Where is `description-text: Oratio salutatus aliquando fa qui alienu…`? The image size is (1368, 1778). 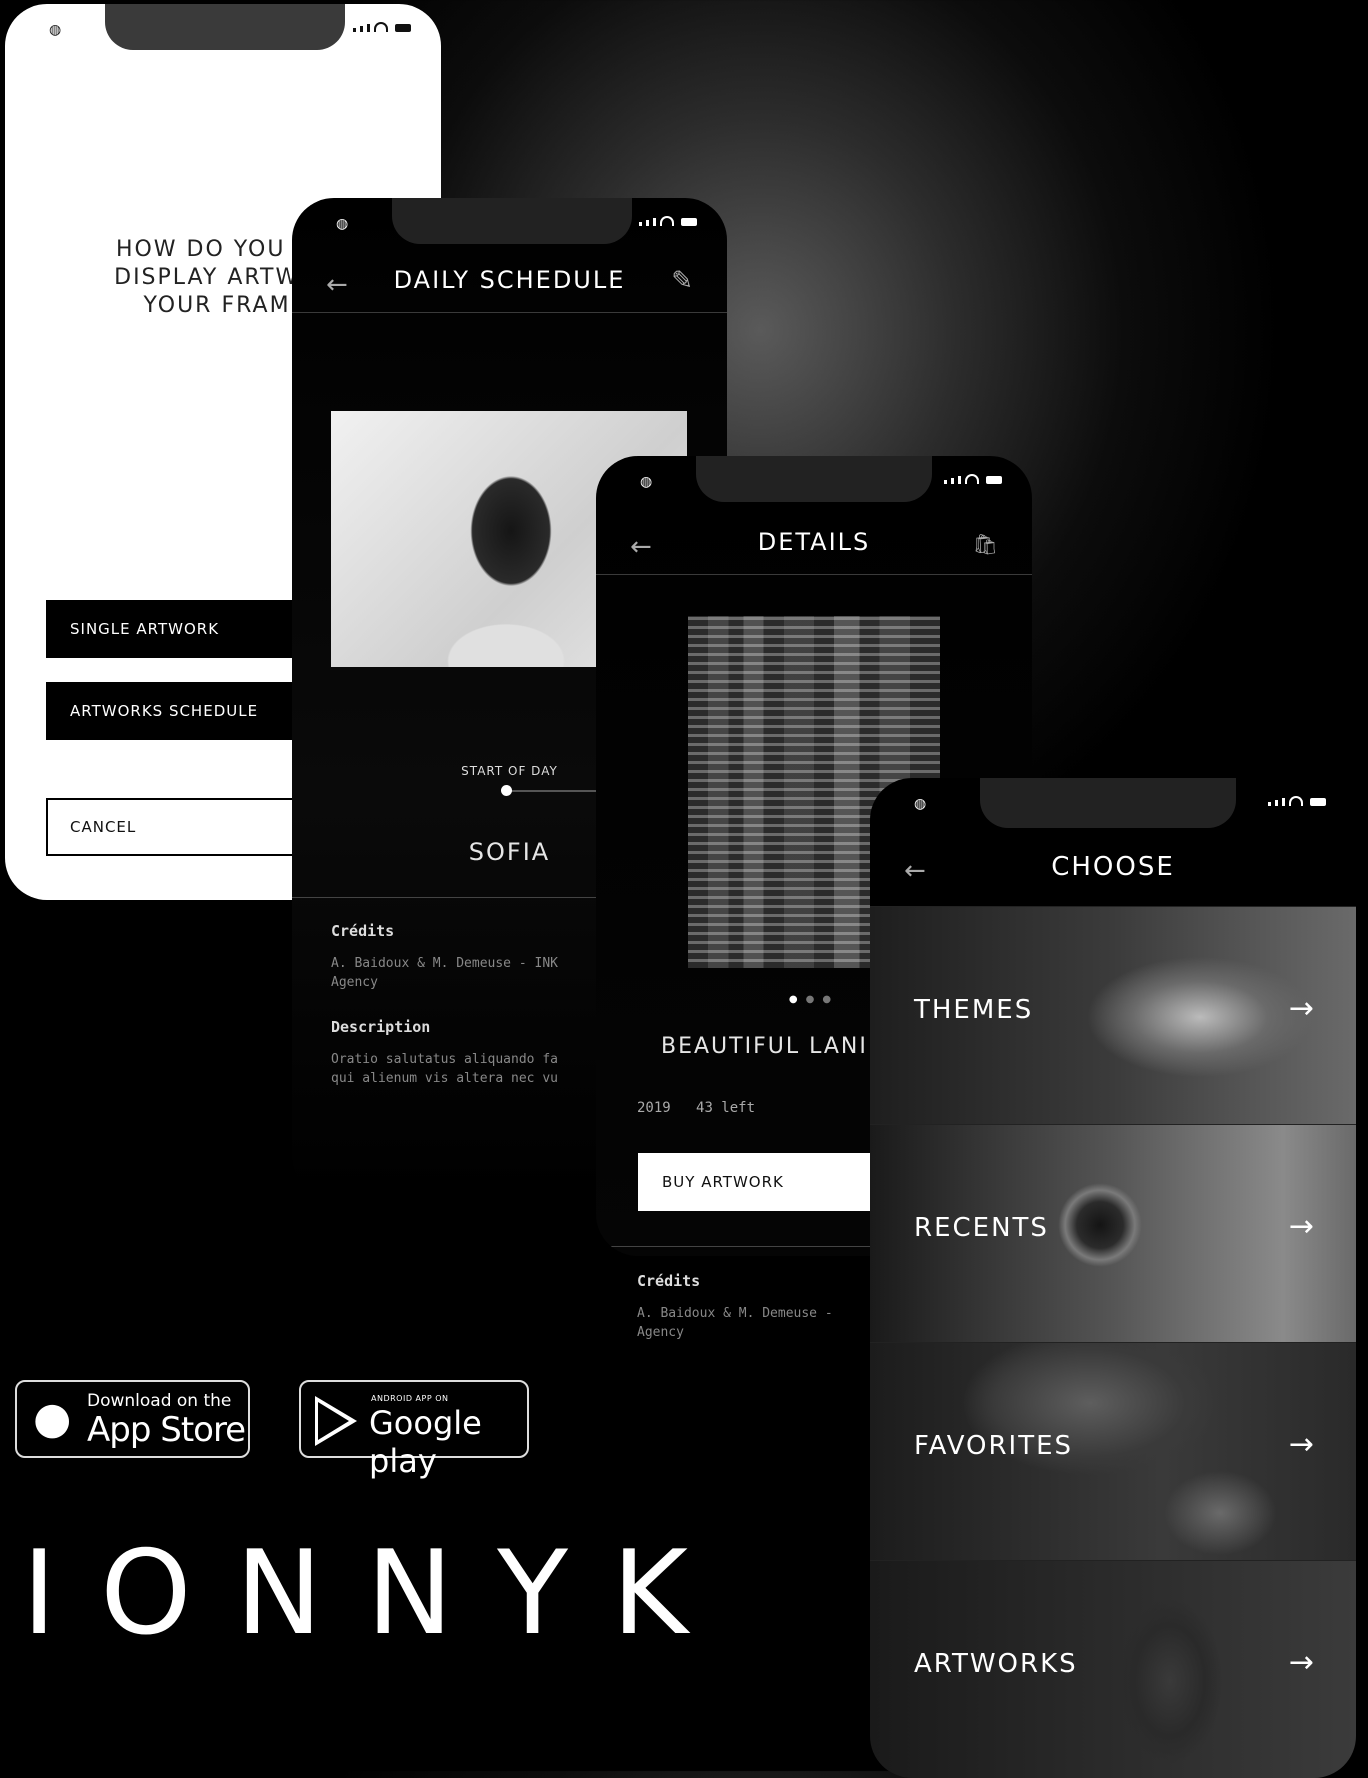 description-text: Oratio salutatus aliquando fa qui alienu… is located at coordinates (444, 1069).